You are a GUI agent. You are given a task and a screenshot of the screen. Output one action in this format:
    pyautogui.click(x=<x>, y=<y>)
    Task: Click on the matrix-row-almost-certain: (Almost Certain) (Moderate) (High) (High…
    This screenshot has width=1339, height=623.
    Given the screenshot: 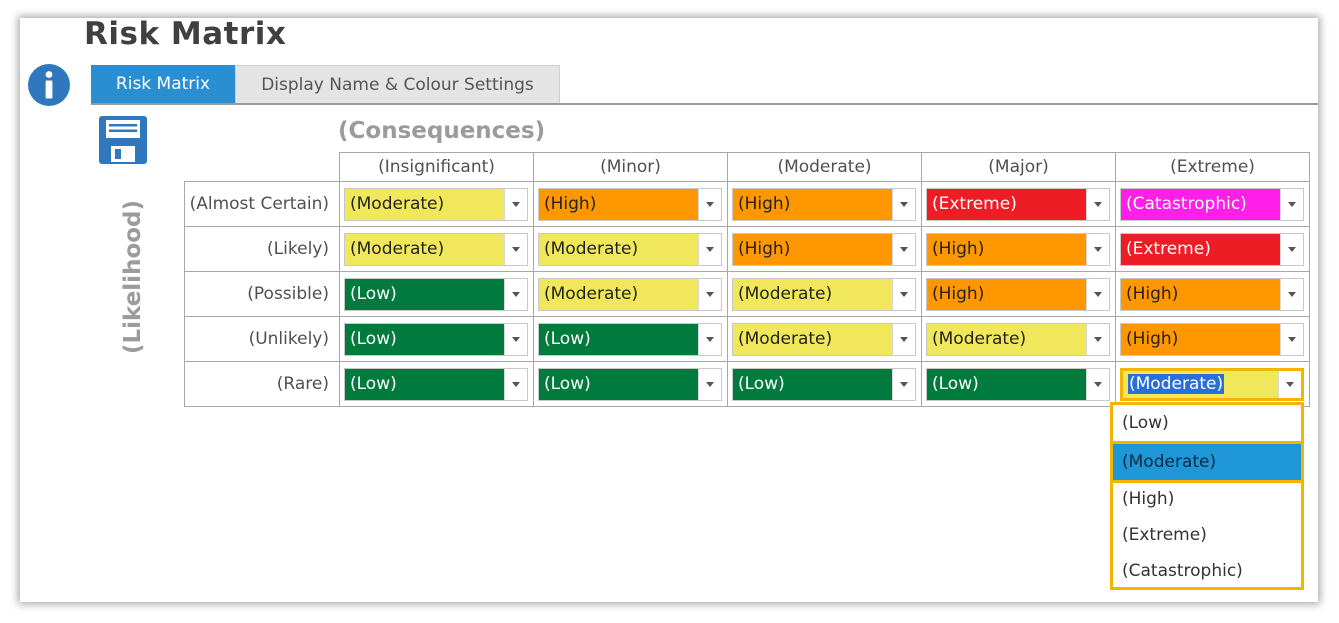 What is the action you would take?
    pyautogui.click(x=747, y=204)
    